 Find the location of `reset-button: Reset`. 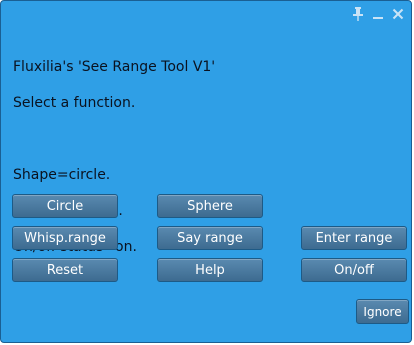

reset-button: Reset is located at coordinates (65, 270).